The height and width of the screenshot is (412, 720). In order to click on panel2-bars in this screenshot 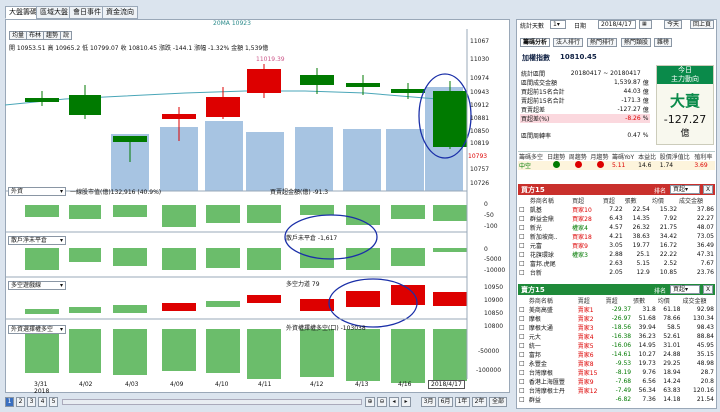, I will do `click(246, 259)`.